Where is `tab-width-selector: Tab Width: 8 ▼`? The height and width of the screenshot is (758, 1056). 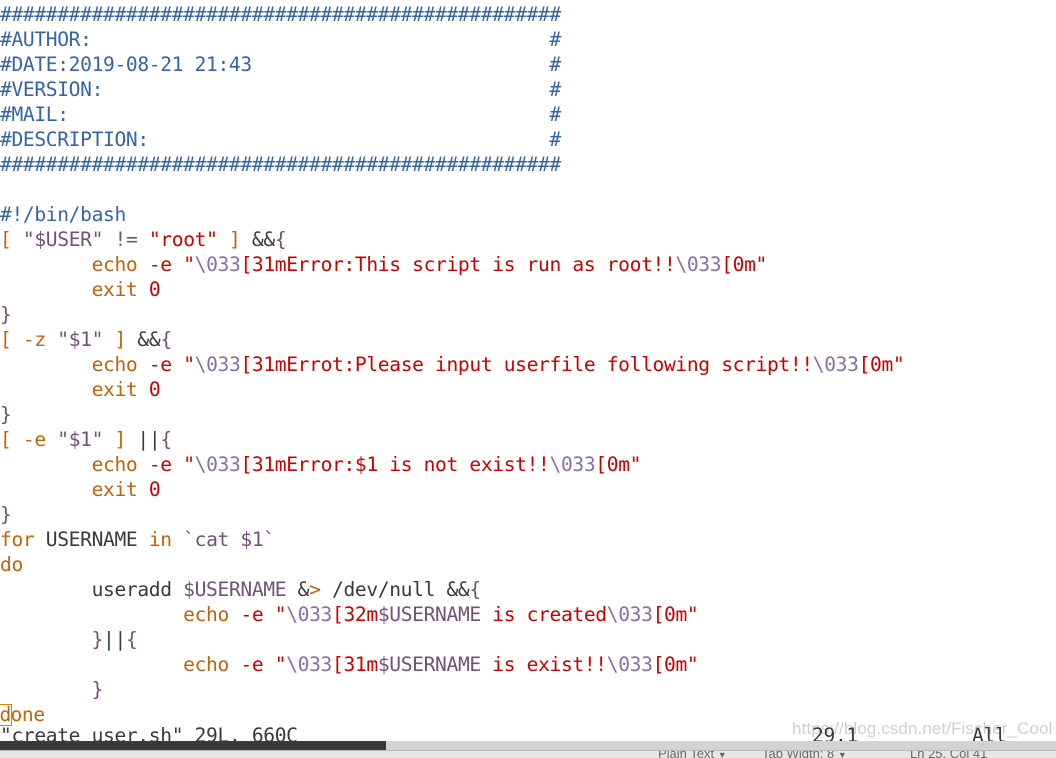
tab-width-selector: Tab Width: 8 ▼ is located at coordinates (804, 754).